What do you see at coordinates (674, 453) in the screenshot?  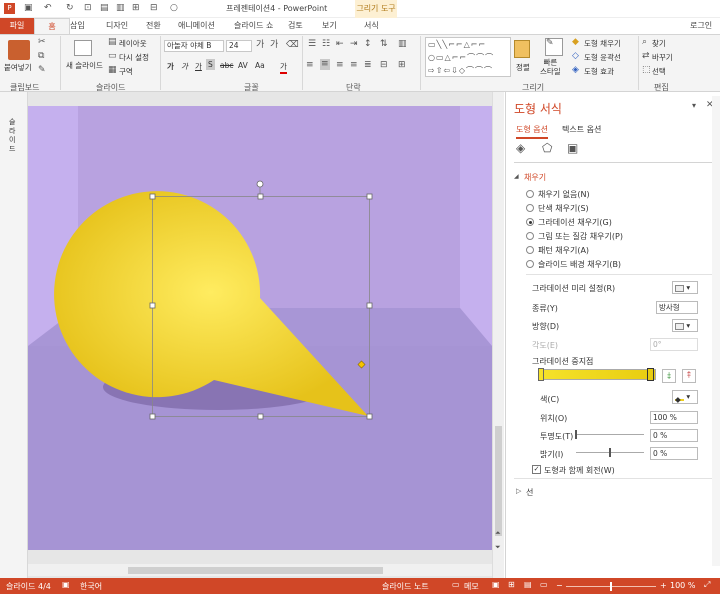 I see `brightness-input: 0 %` at bounding box center [674, 453].